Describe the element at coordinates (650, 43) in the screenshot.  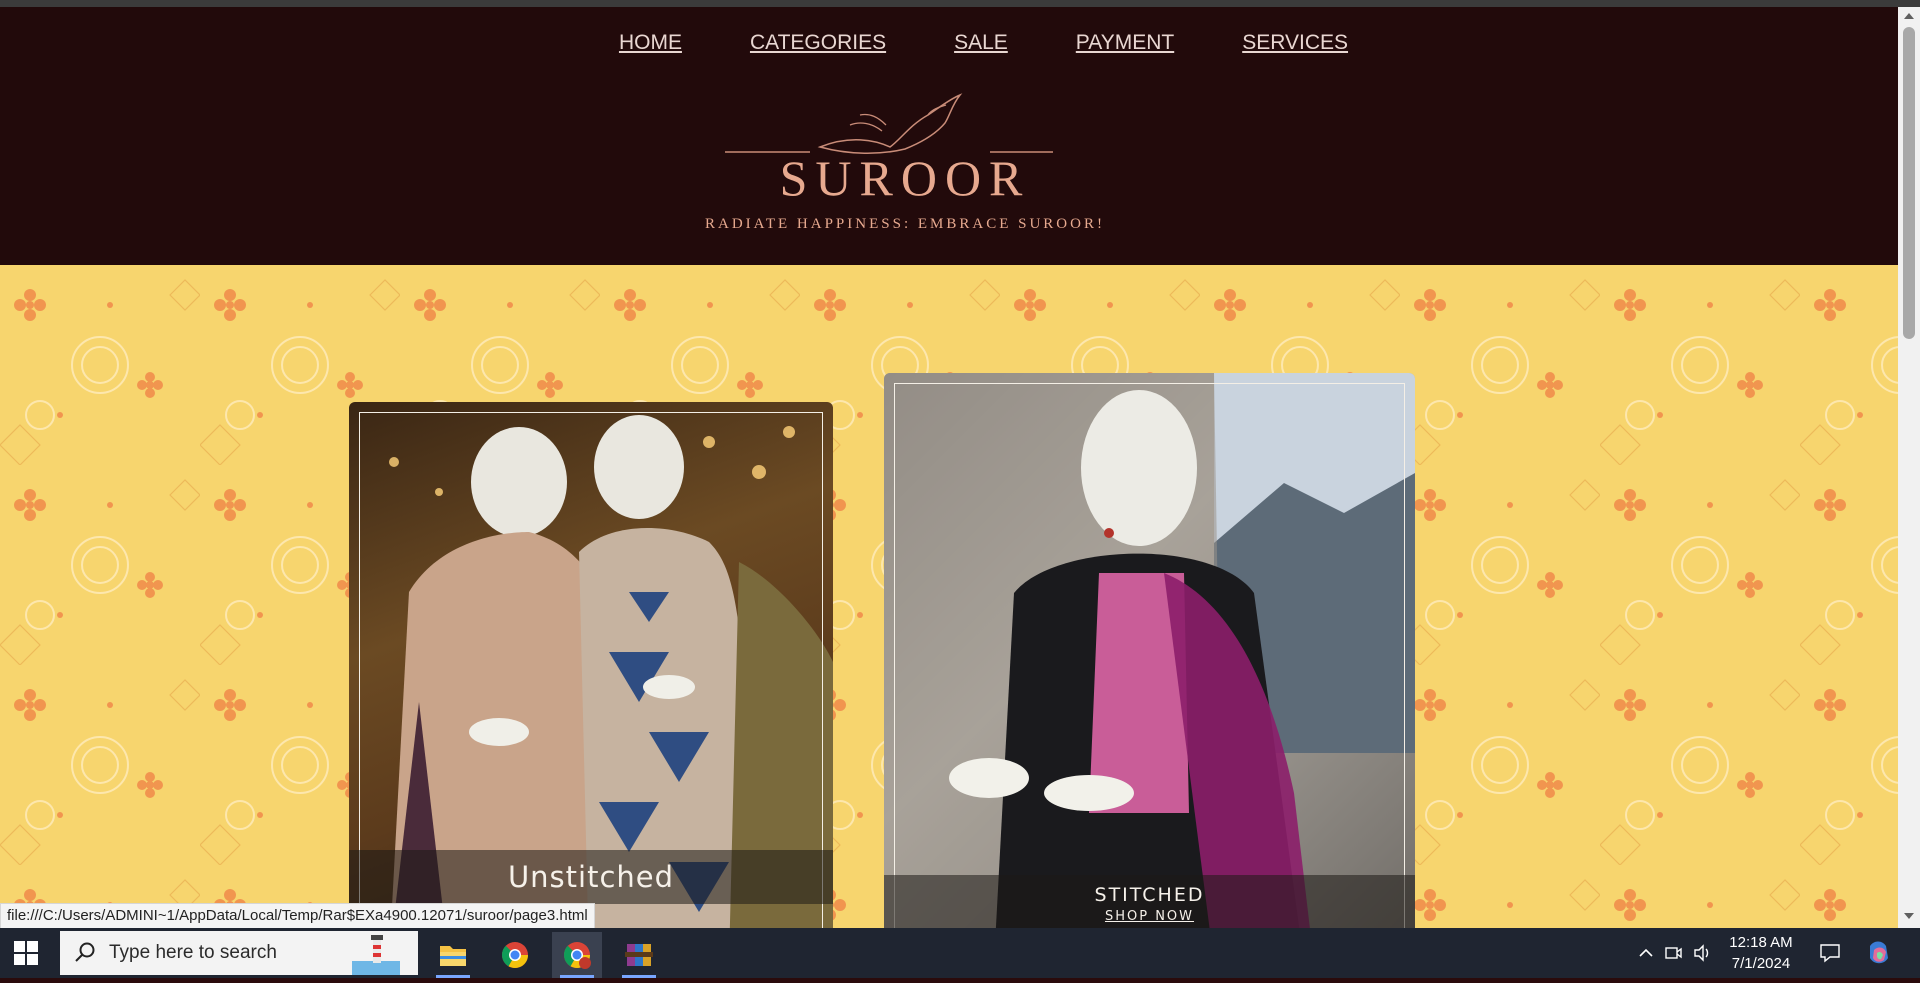
I see `nav-home-link: HOME` at that location.